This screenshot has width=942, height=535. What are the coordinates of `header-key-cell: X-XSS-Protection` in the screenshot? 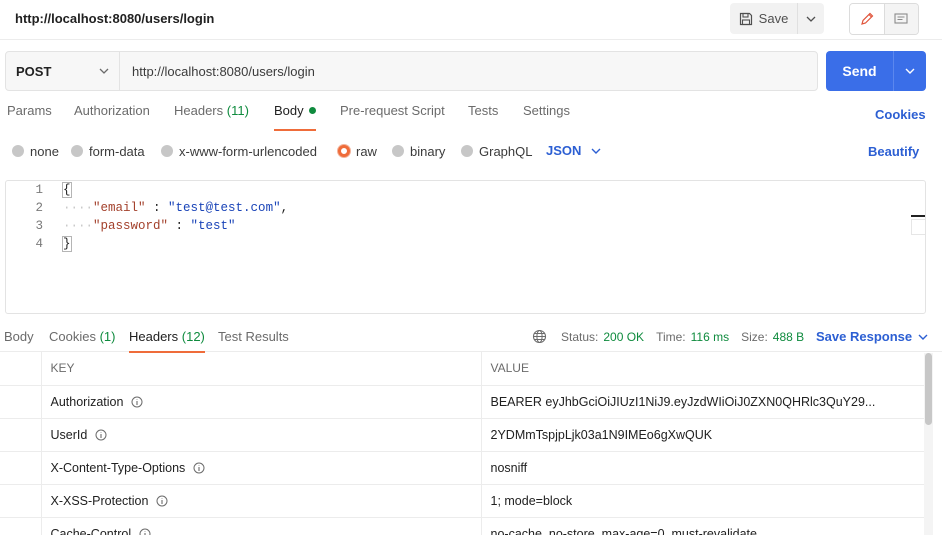 It's located at (261, 501).